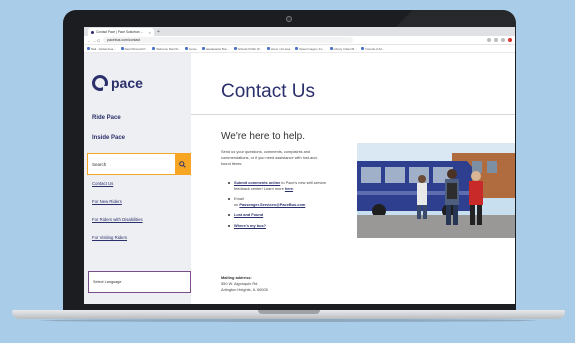 This screenshot has height=343, width=575. Describe the element at coordinates (109, 237) in the screenshot. I see `sidebar-link-visiting-riders: For Visiting Riders` at that location.